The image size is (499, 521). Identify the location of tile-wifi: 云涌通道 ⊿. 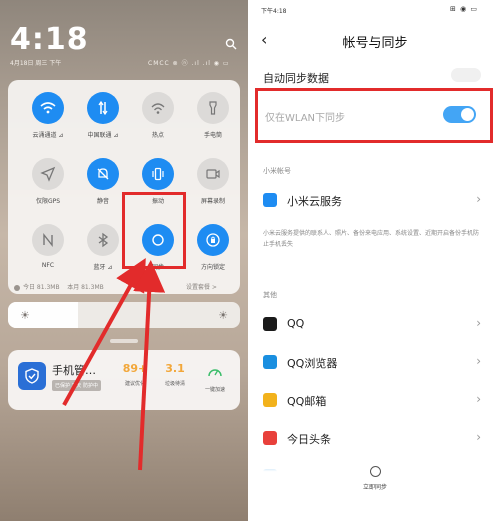
(48, 120).